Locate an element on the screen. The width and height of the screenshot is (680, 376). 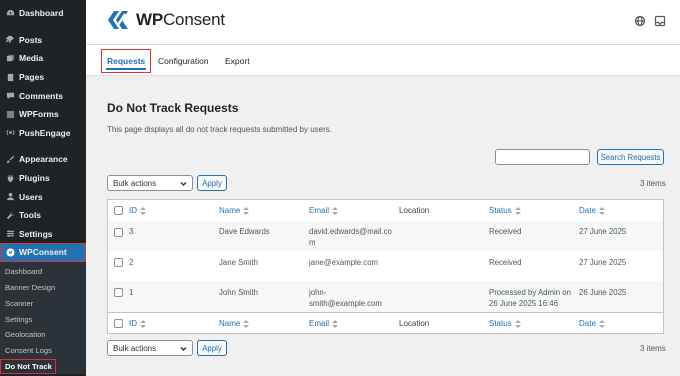
submenu-item-dashboard: Dashboard is located at coordinates (43, 272).